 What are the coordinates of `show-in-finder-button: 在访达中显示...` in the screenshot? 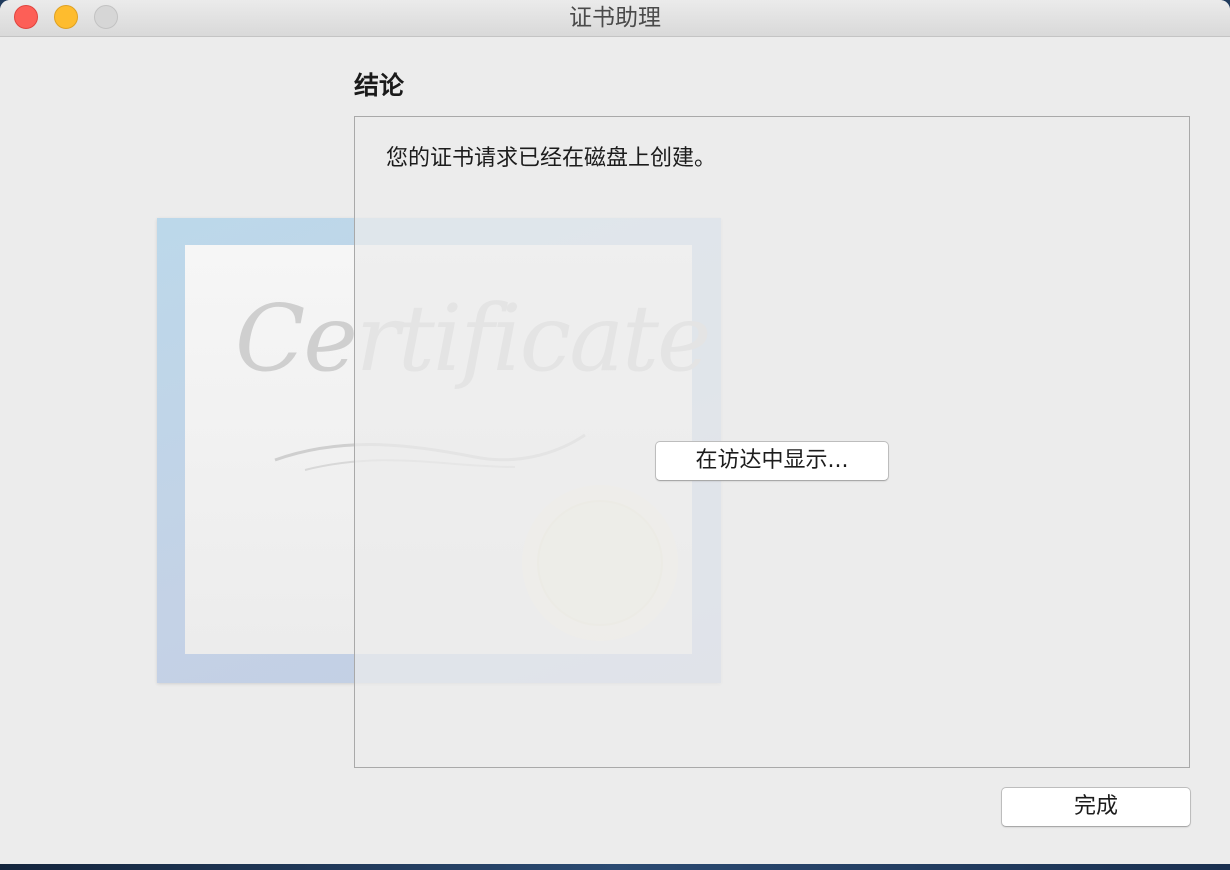 It's located at (772, 461).